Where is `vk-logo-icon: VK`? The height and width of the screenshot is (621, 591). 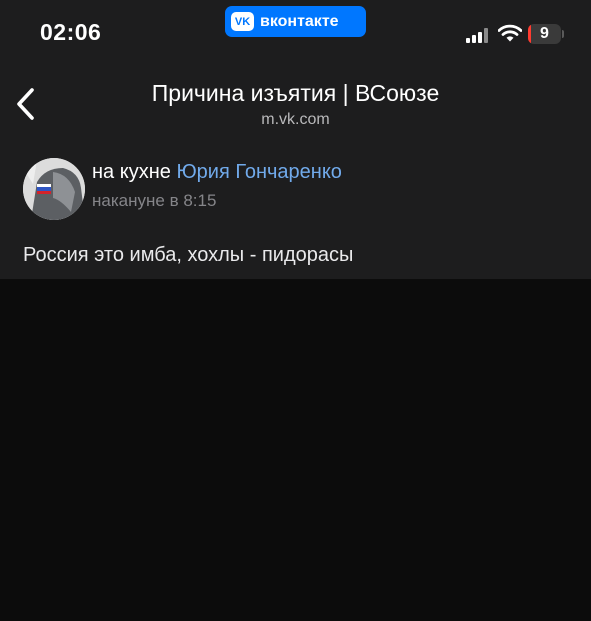 vk-logo-icon: VK is located at coordinates (242, 21).